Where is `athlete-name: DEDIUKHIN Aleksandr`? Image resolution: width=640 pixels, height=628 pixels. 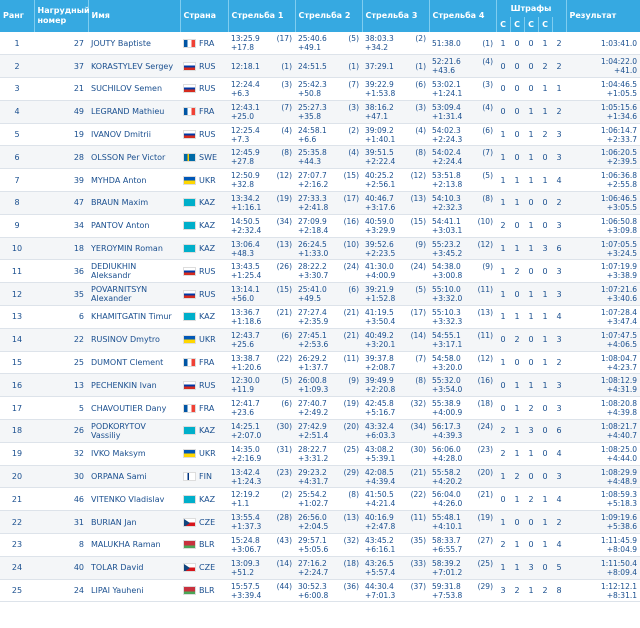
athlete-name: DEDIUKHIN Aleksandr is located at coordinates (134, 271).